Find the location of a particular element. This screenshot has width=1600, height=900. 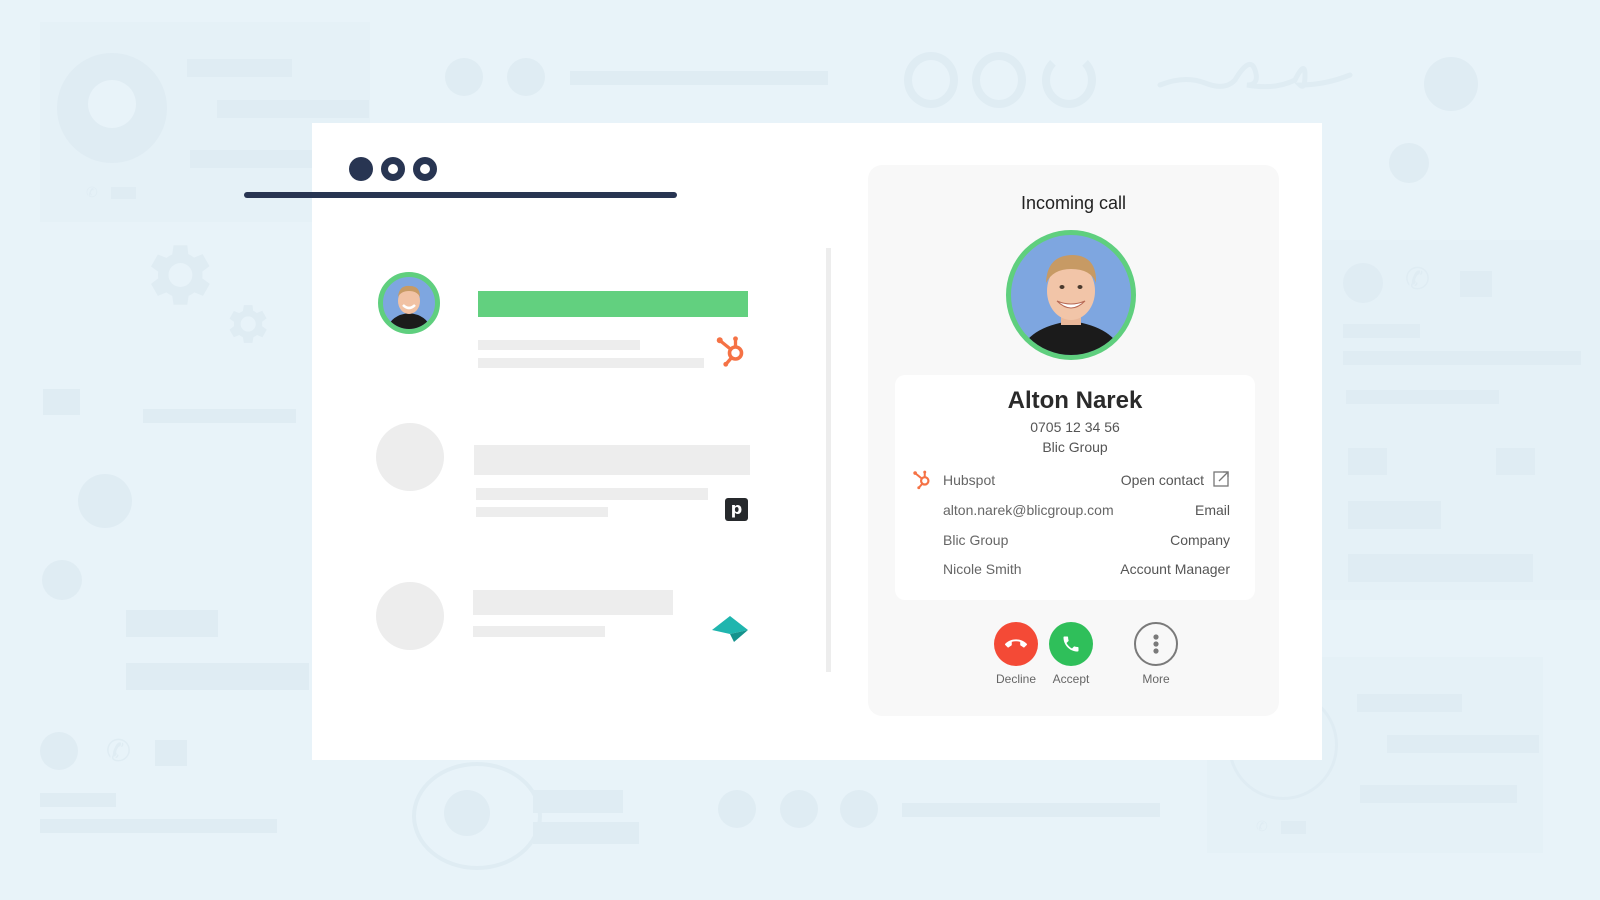

crm-account-manager-row: Nicole Smith Account Manager is located at coordinates (1086, 571).